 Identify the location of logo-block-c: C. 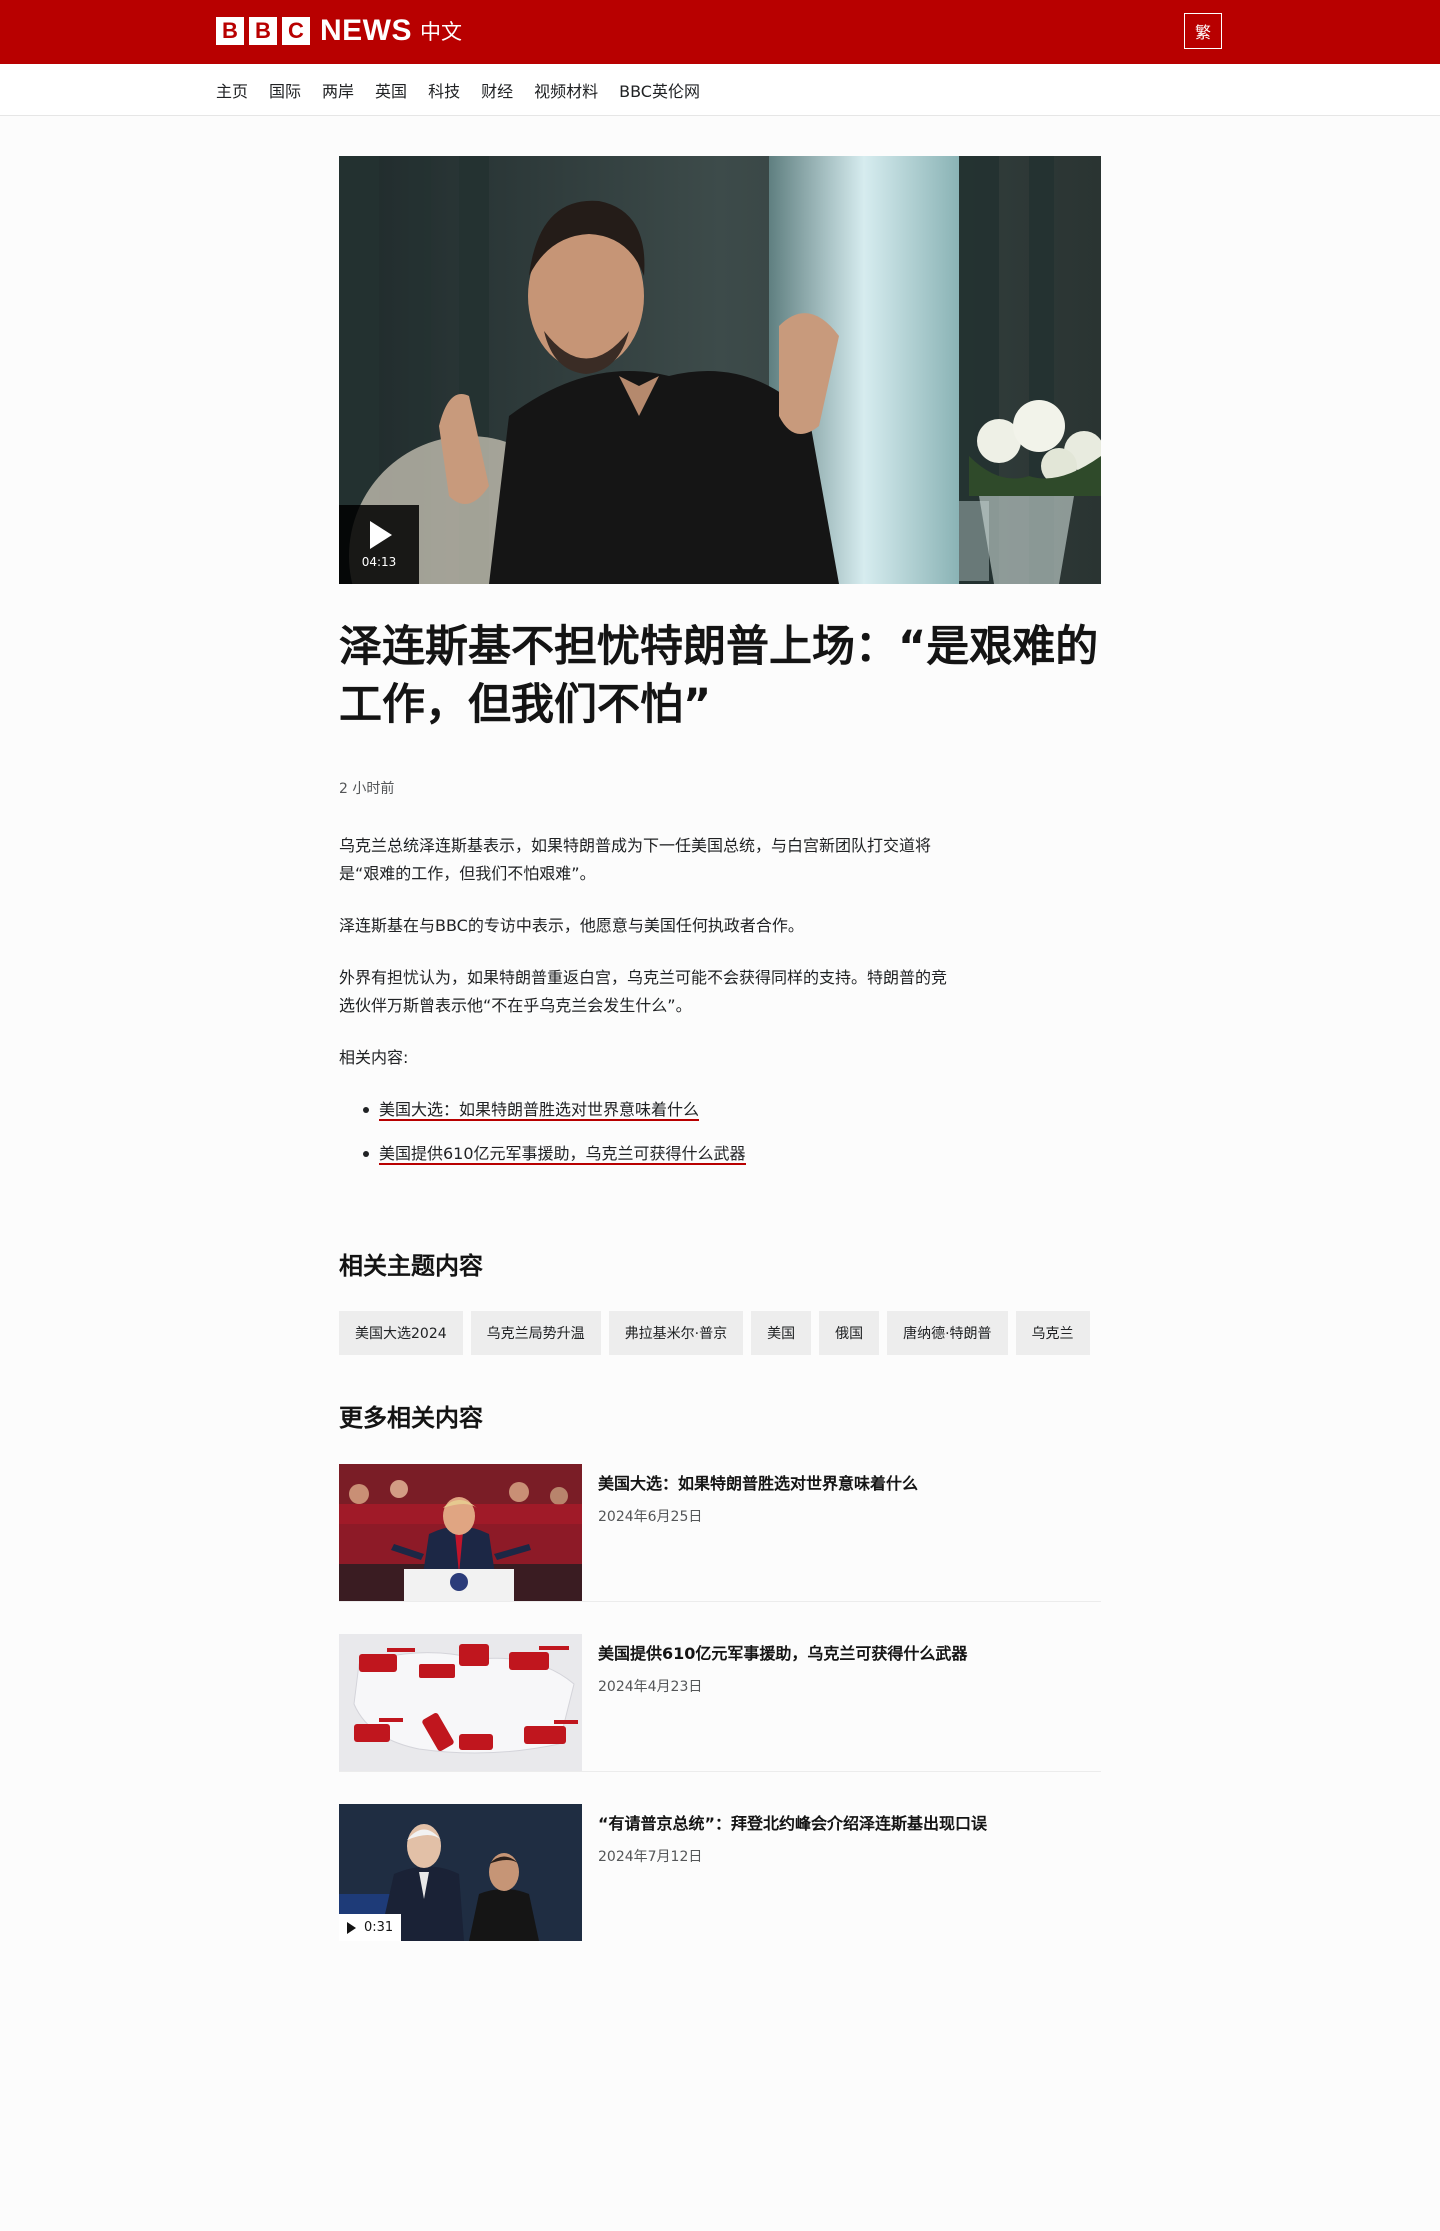
(296, 31).